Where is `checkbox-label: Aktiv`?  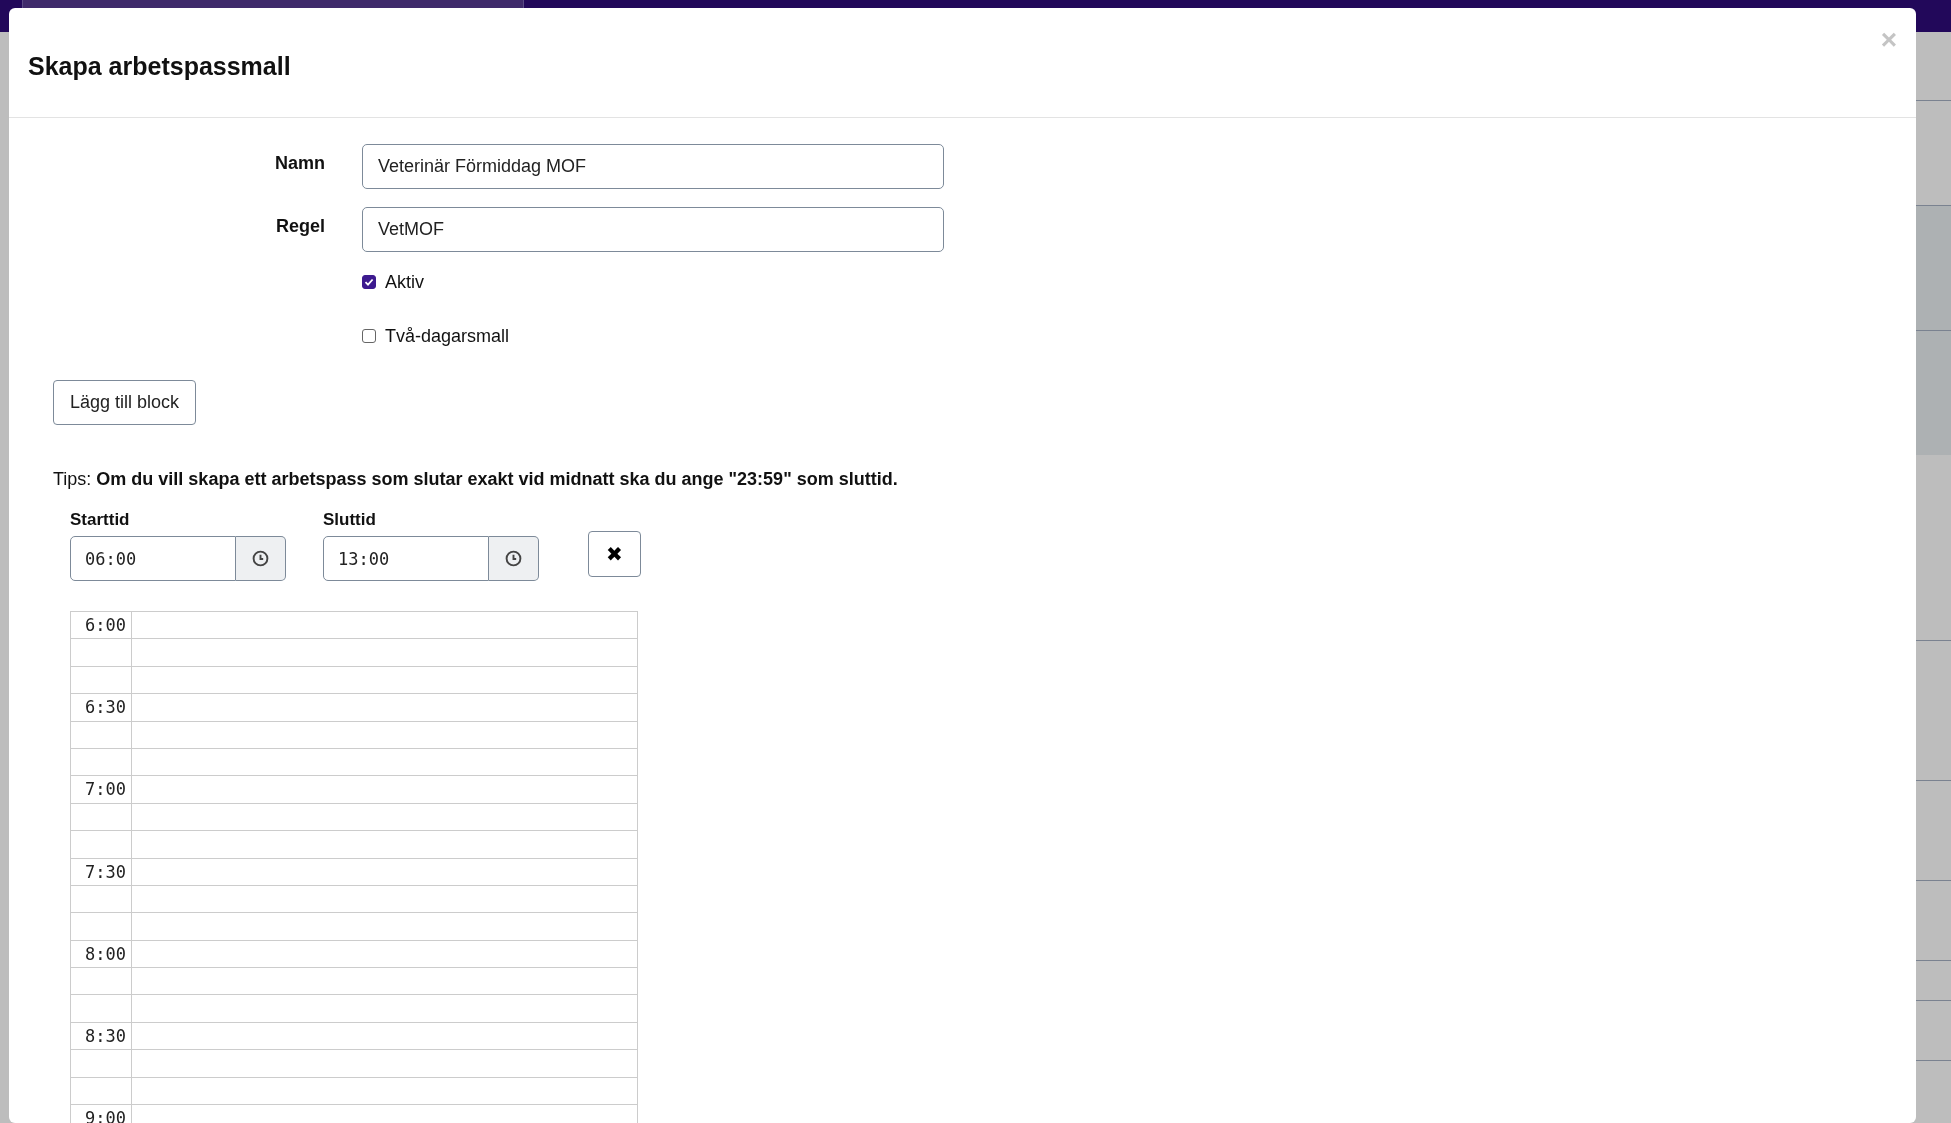
checkbox-label: Aktiv is located at coordinates (404, 282).